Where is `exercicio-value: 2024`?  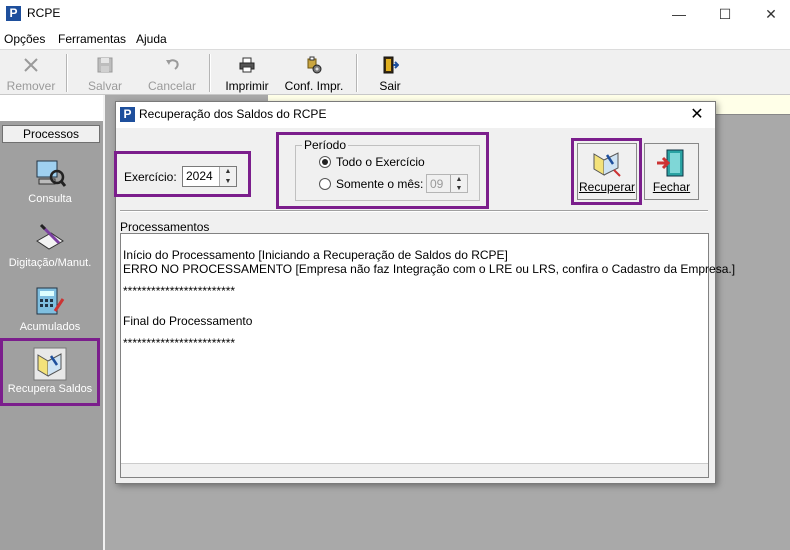
exercicio-value: 2024 is located at coordinates (199, 176).